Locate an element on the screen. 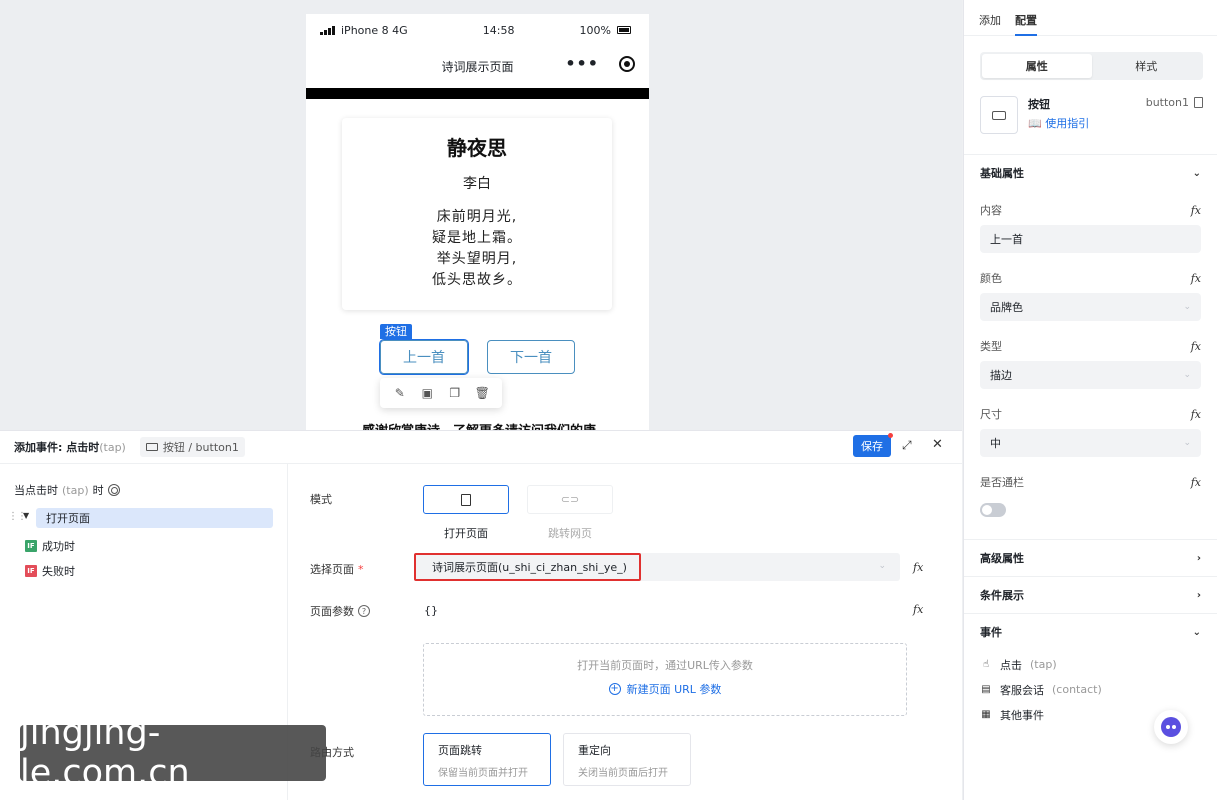  caret-down-icon: ▼ is located at coordinates (26, 515).